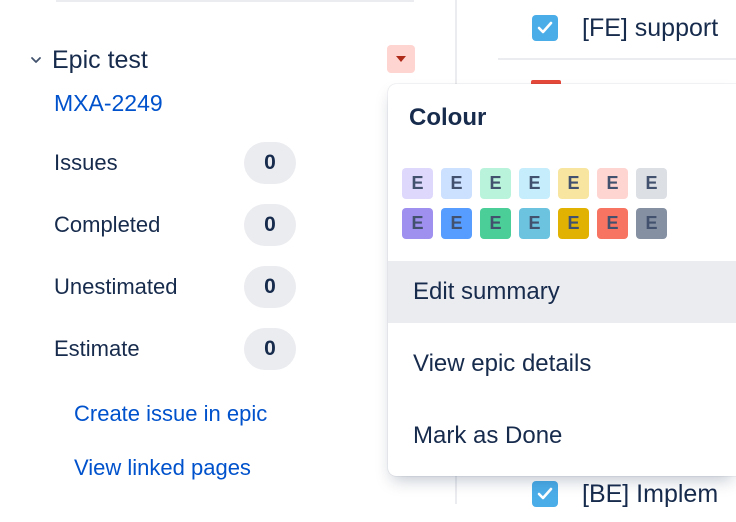  I want to click on stat-label: Issues, so click(86, 162).